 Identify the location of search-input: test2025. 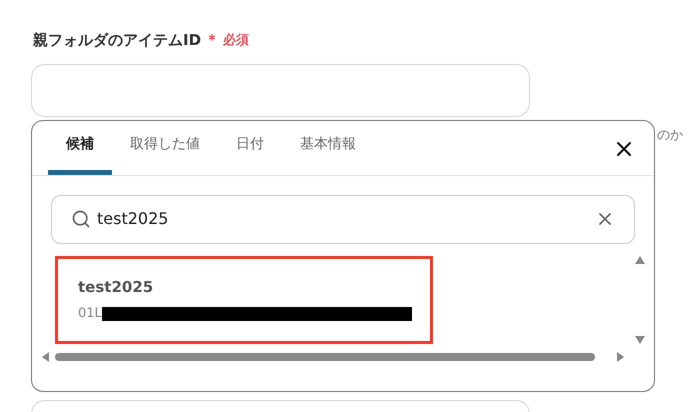
(343, 219).